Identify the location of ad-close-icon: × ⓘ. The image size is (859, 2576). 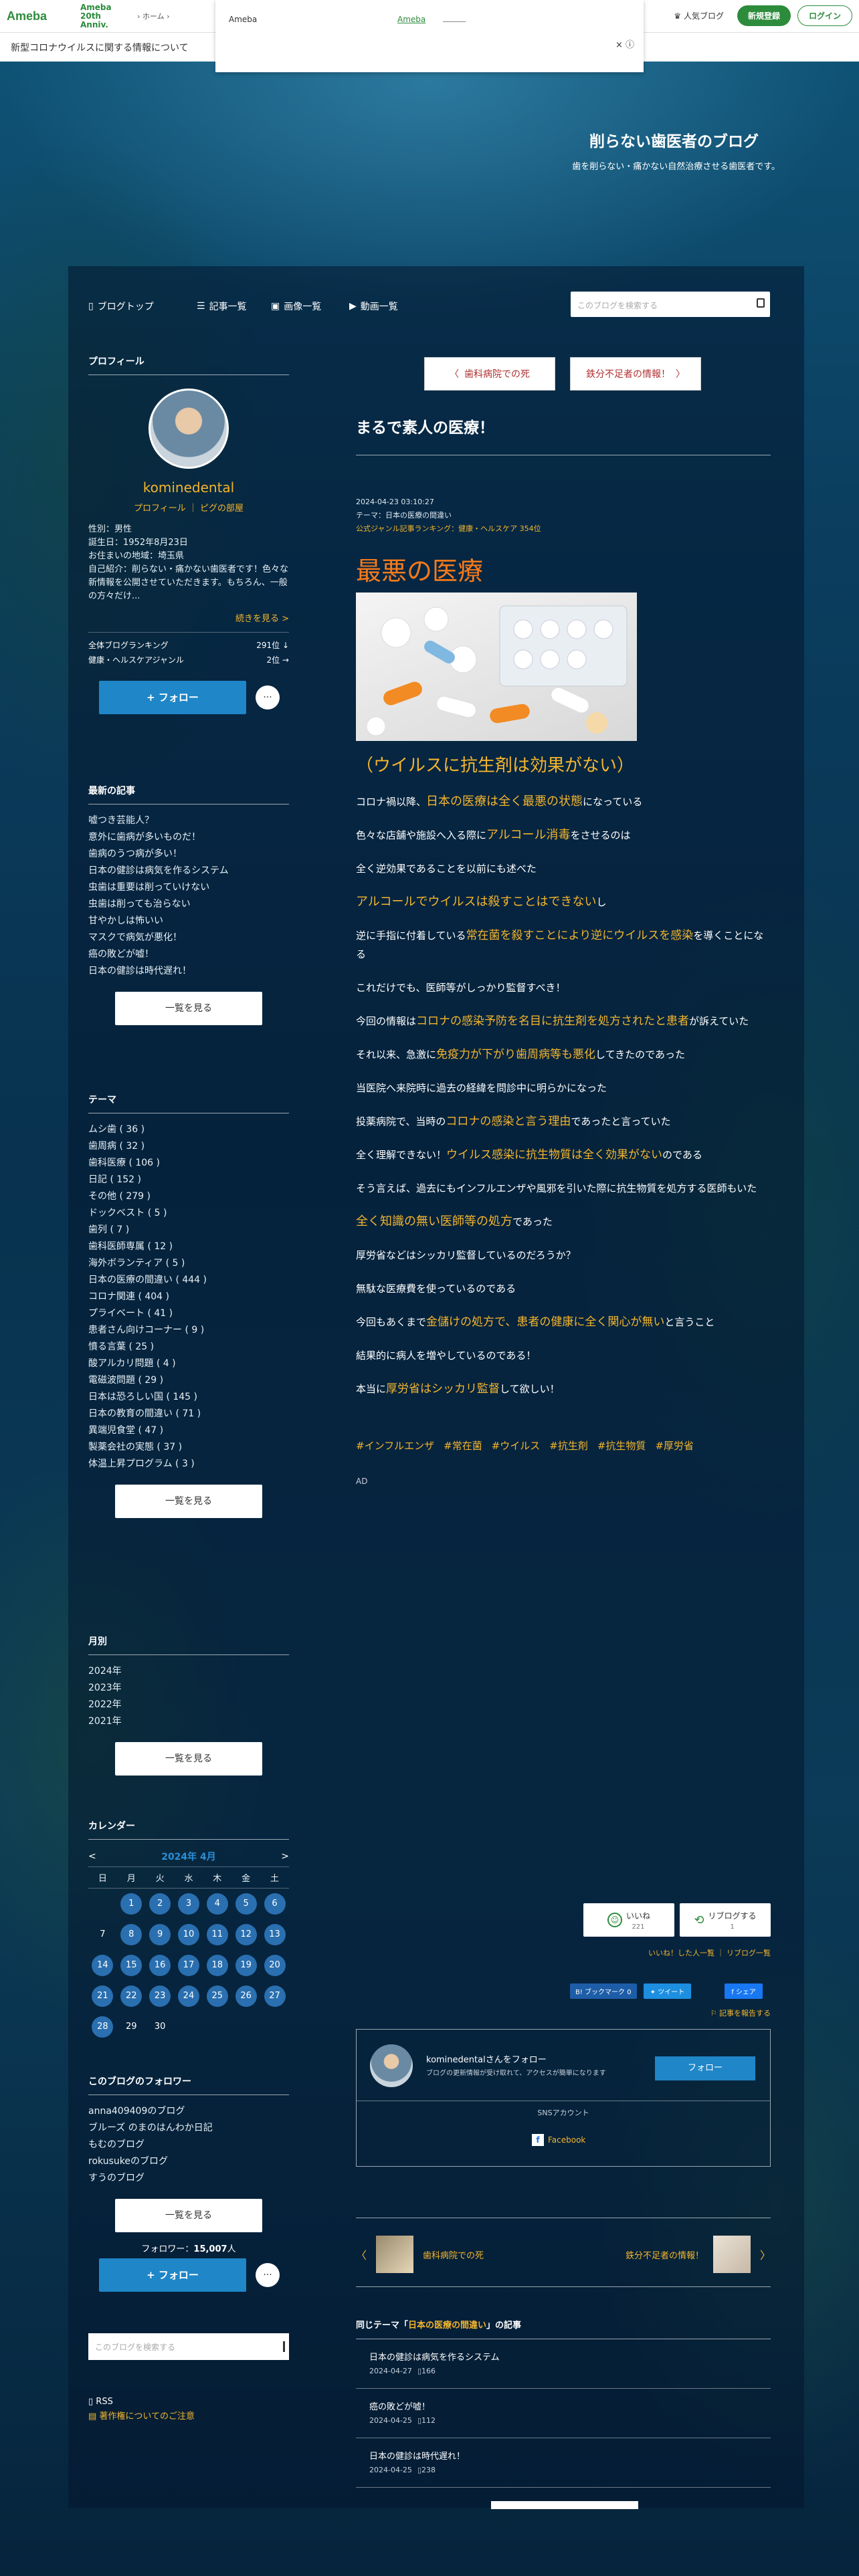
(624, 43).